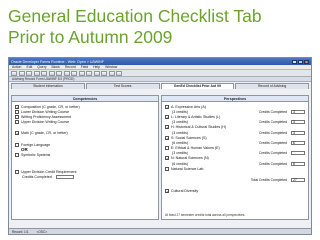  Describe the element at coordinates (66, 73) in the screenshot. I see `execute-query-icon` at that location.